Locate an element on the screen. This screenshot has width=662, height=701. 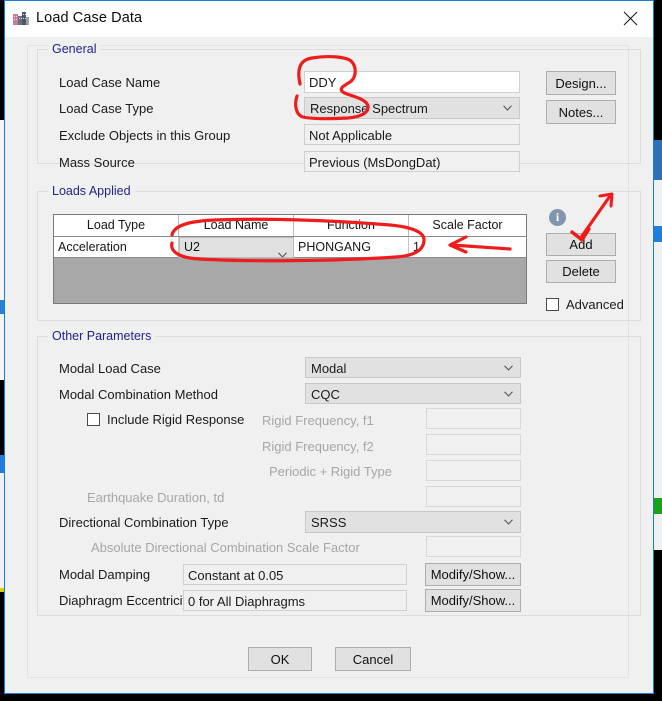
modal-combination-method-value: CQC is located at coordinates (325, 394).